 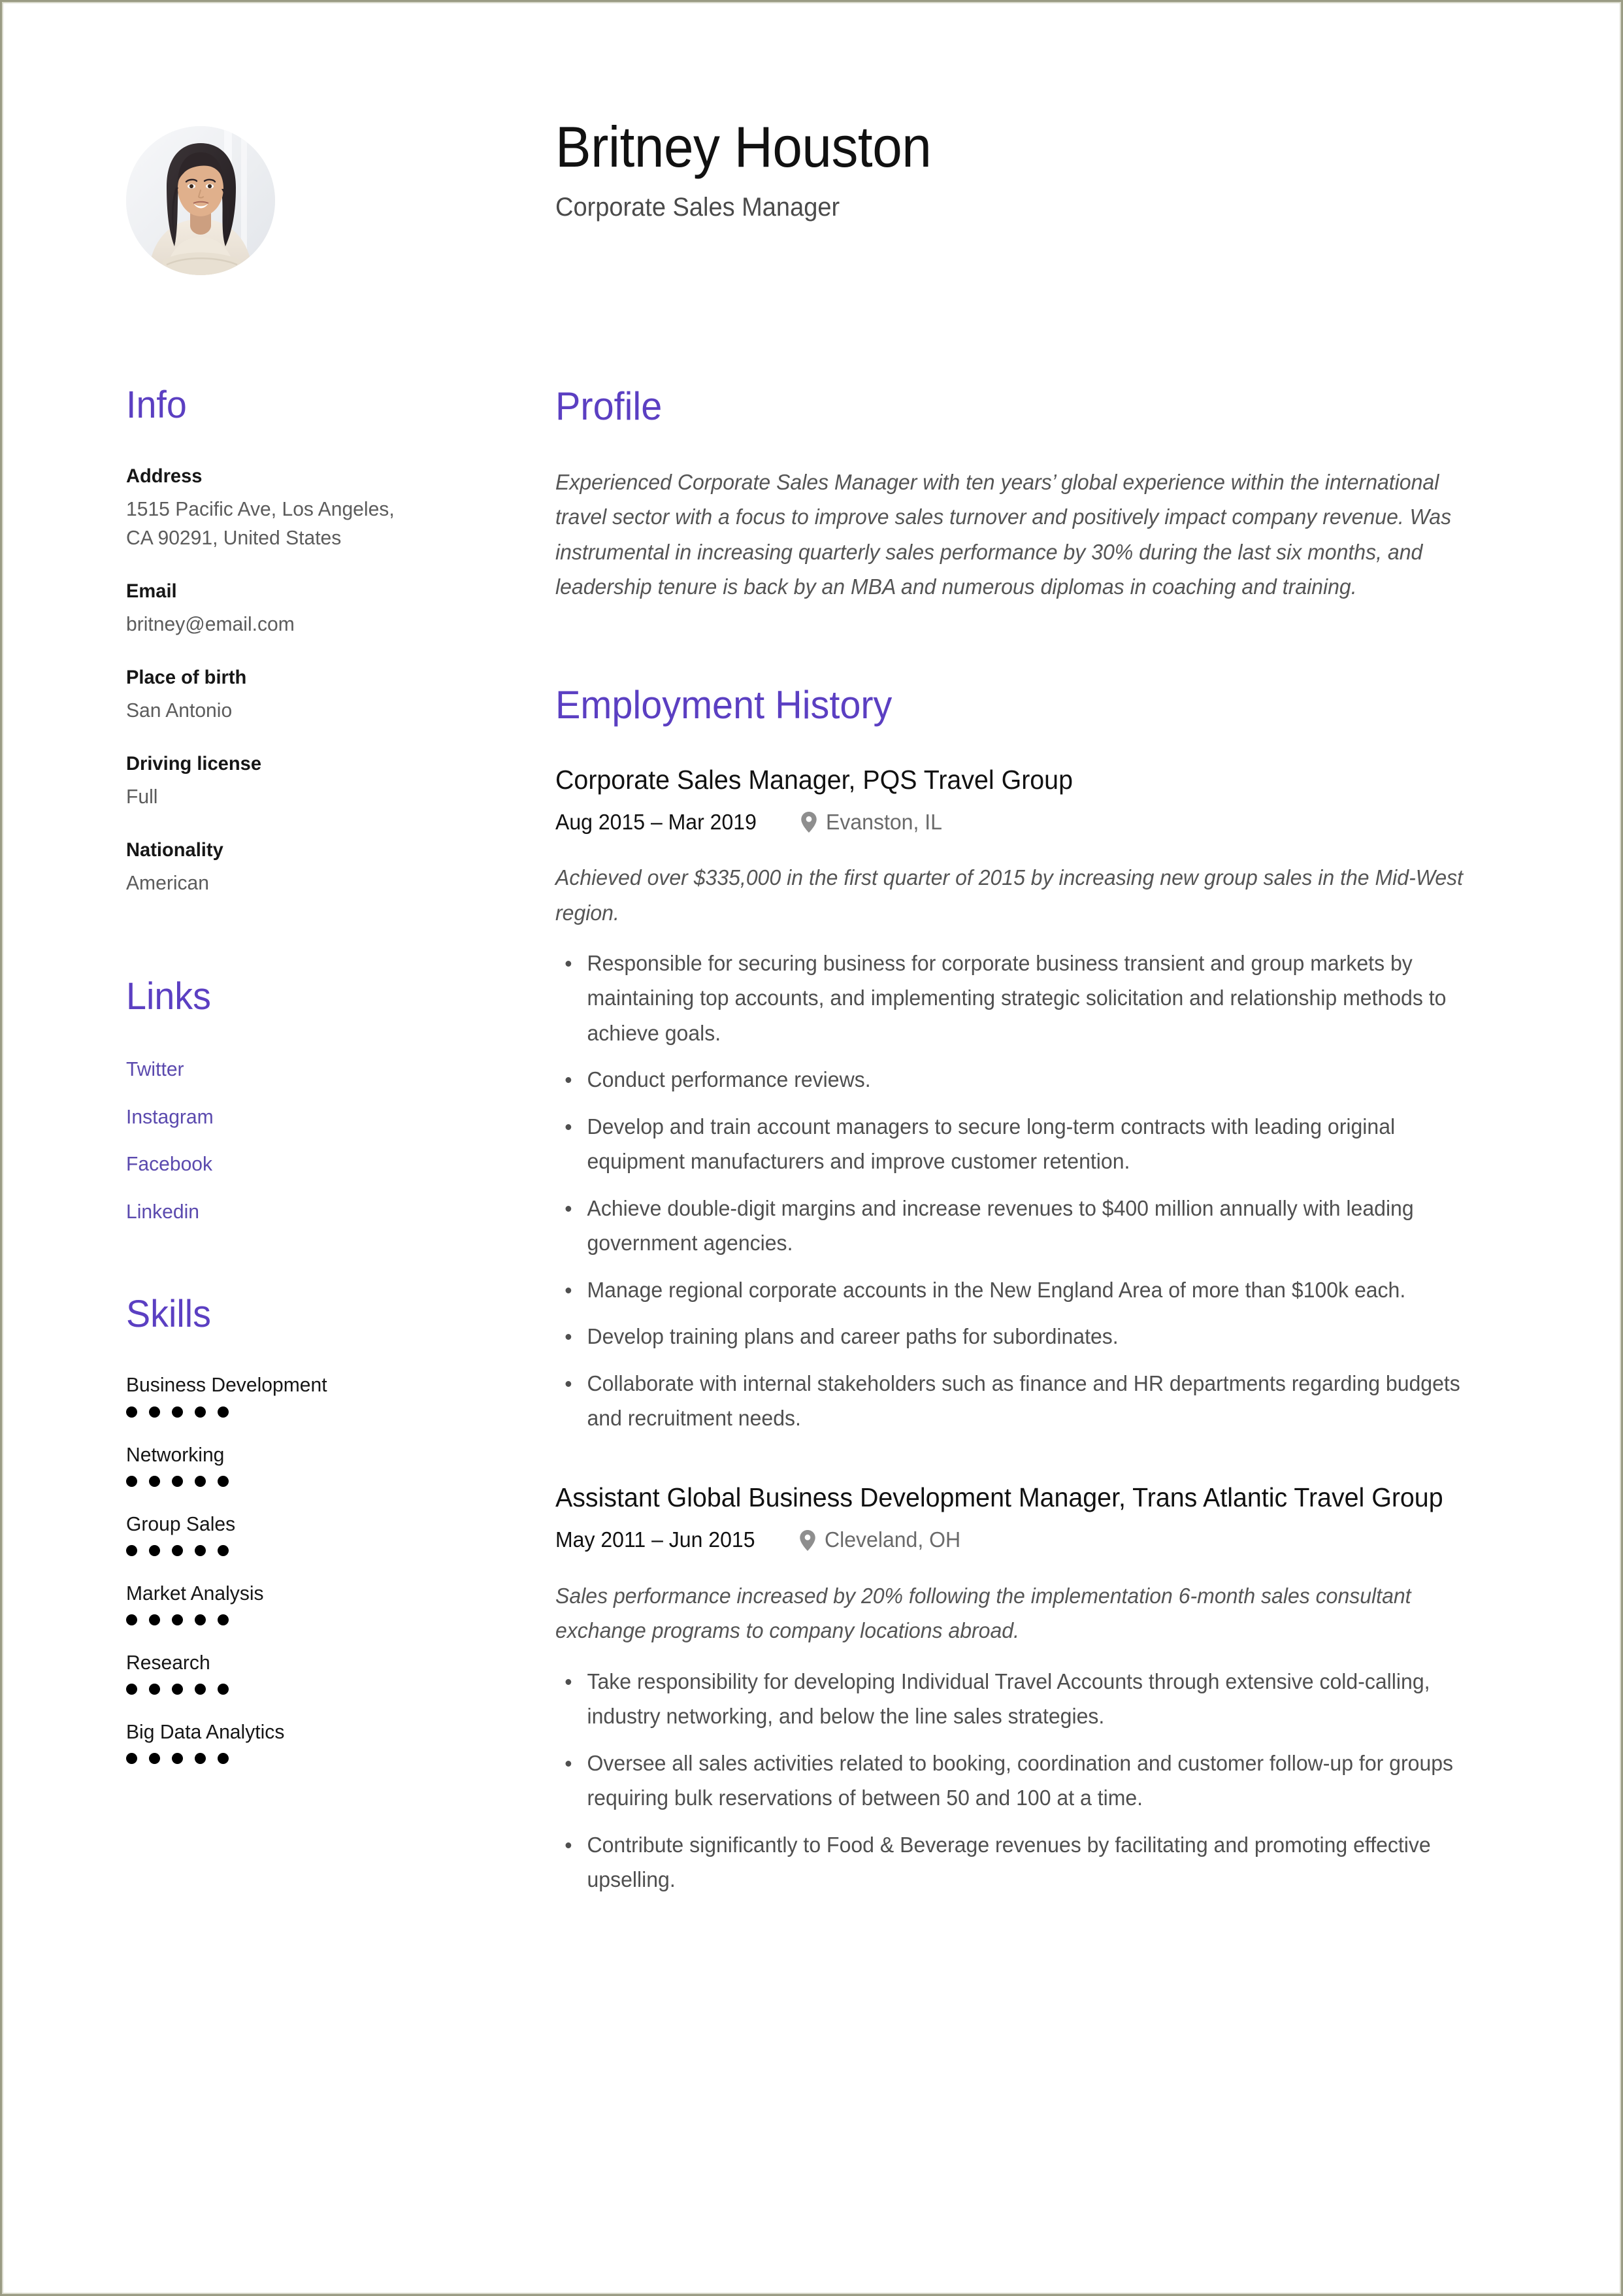 I want to click on info-label: Email, so click(x=151, y=591).